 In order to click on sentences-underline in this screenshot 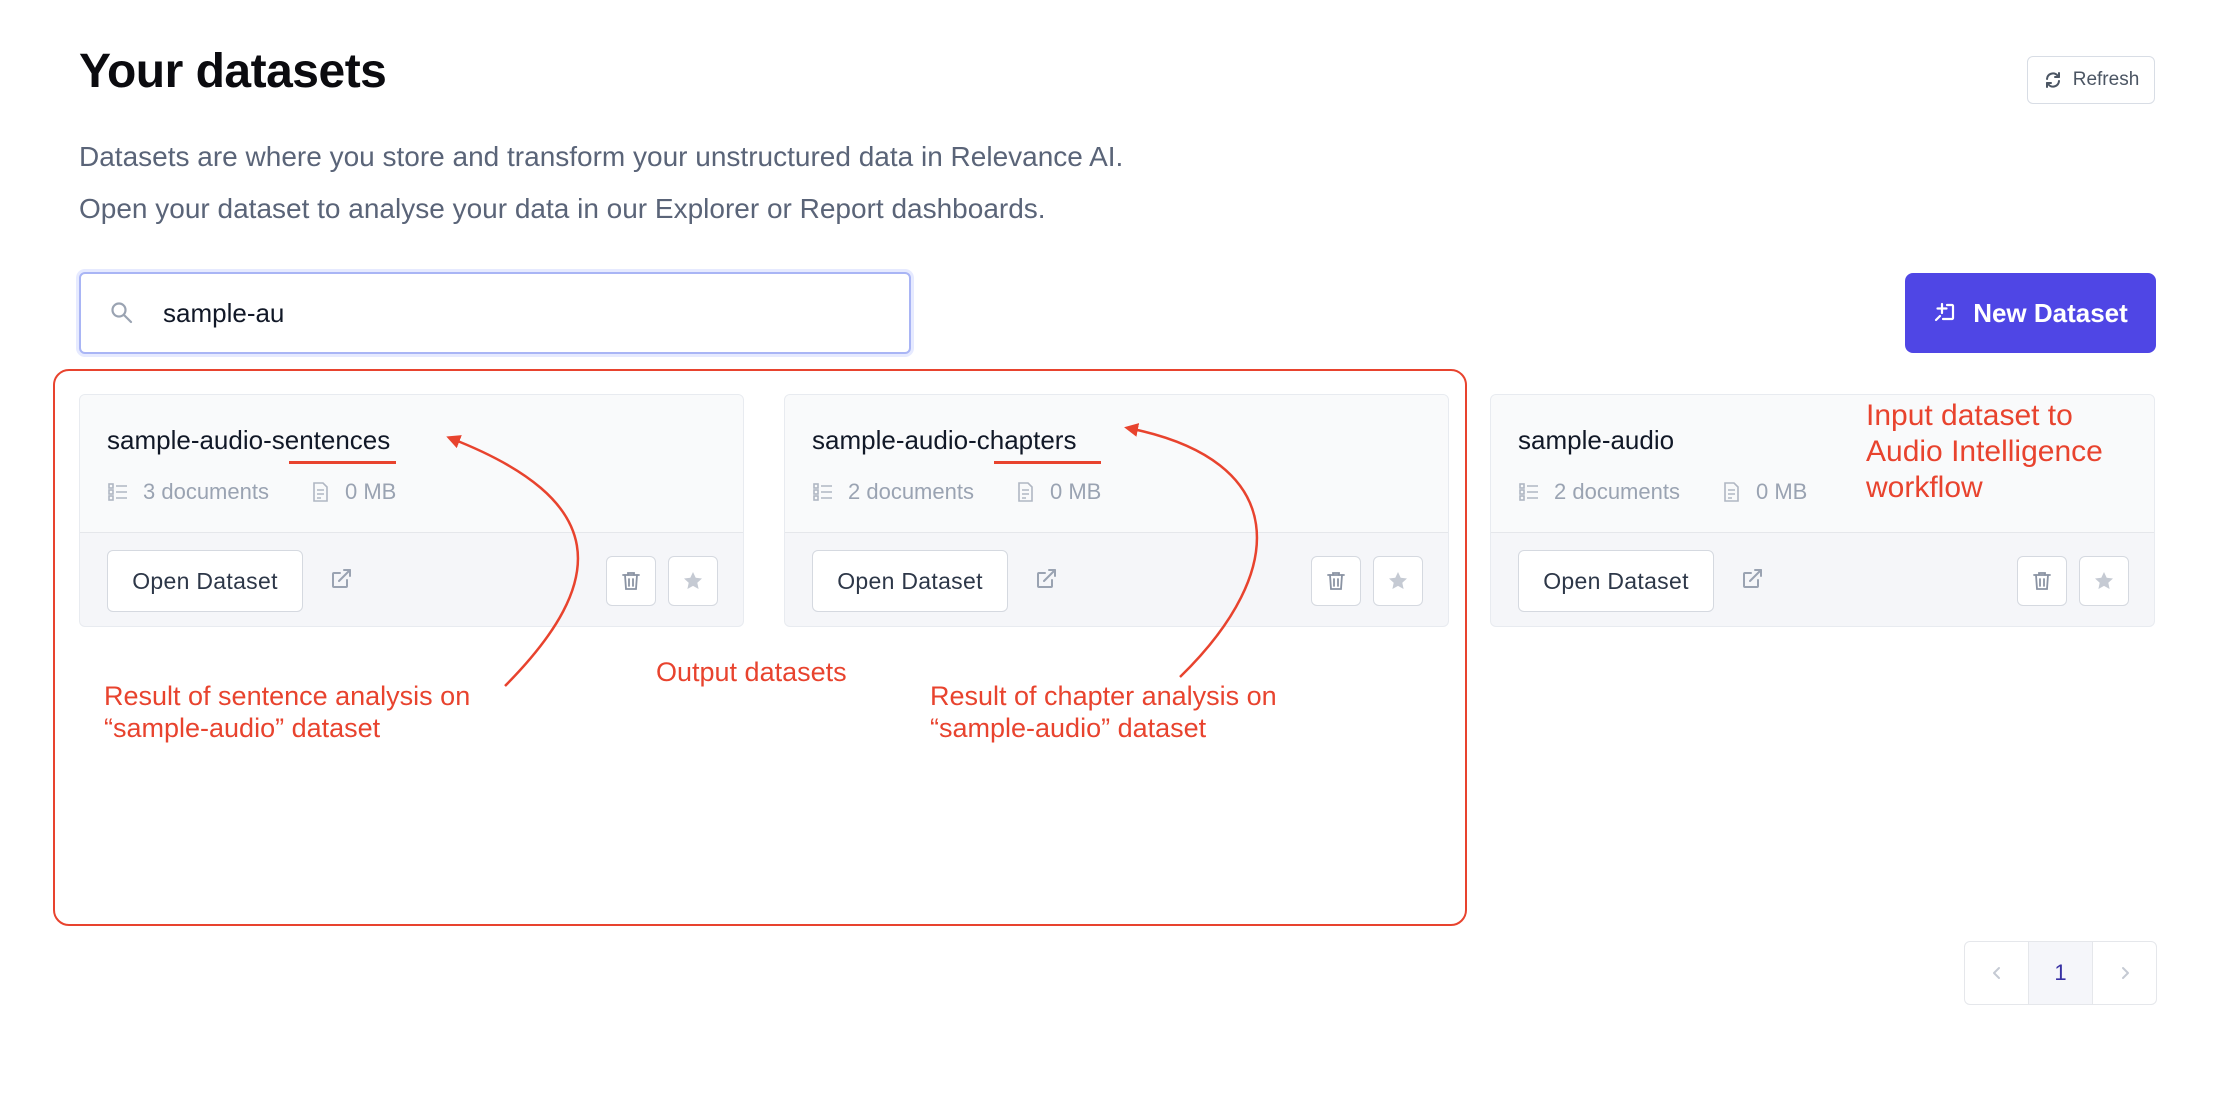, I will do `click(342, 462)`.